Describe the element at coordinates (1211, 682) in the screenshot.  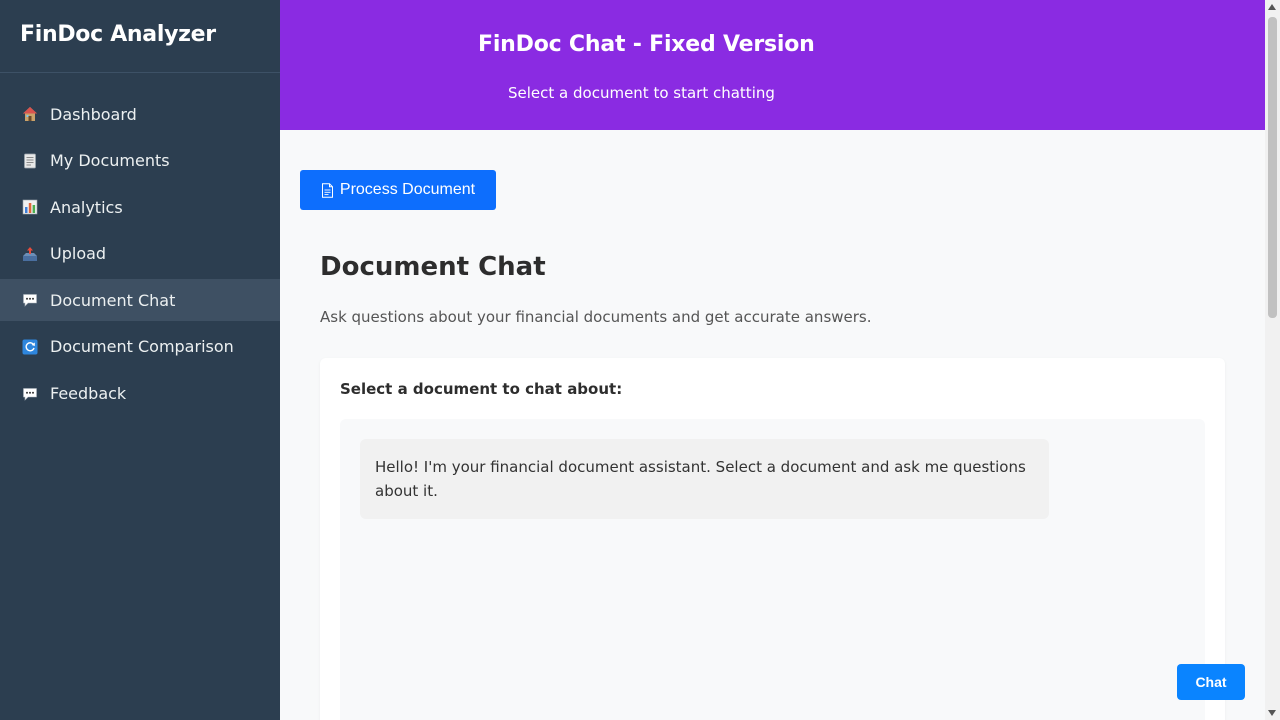
I see `chat-button: Chat` at that location.